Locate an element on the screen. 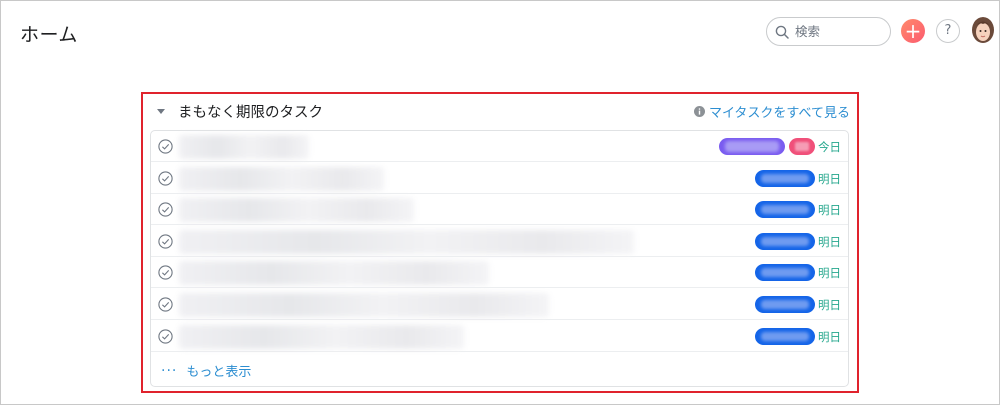  info-icon is located at coordinates (699, 111).